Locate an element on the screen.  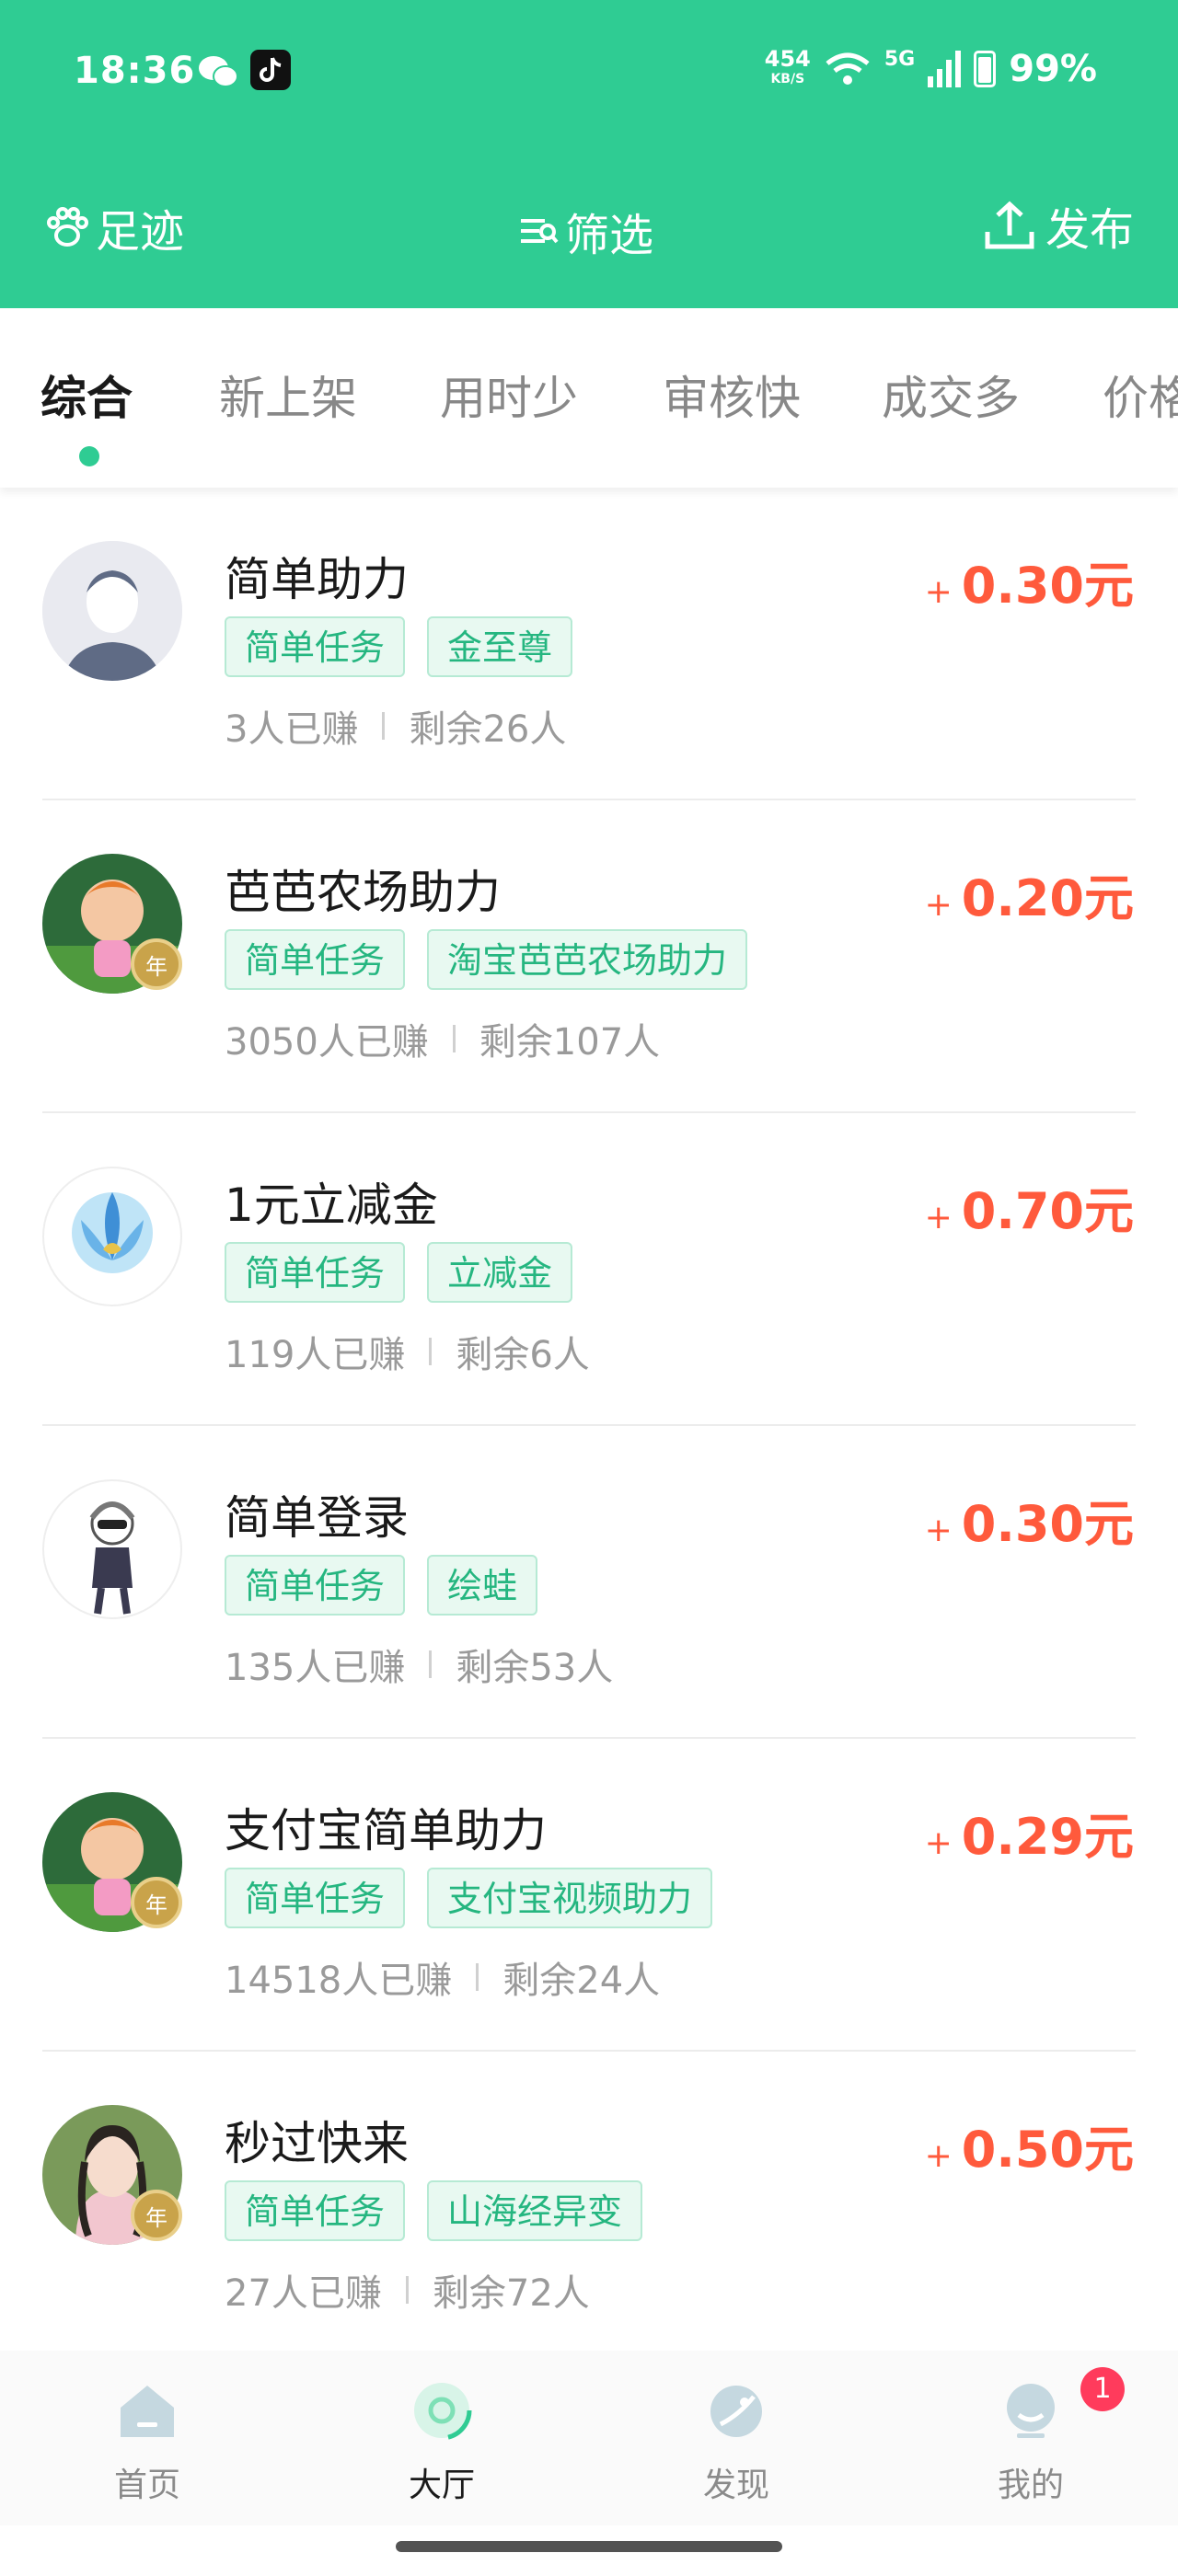
nav-label: 首页 is located at coordinates (146, 2485).